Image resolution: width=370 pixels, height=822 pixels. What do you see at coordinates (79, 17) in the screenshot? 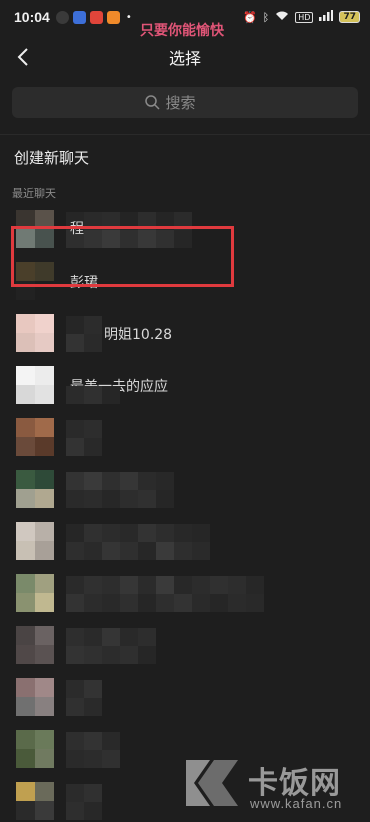
I see `app-icon-blue` at bounding box center [79, 17].